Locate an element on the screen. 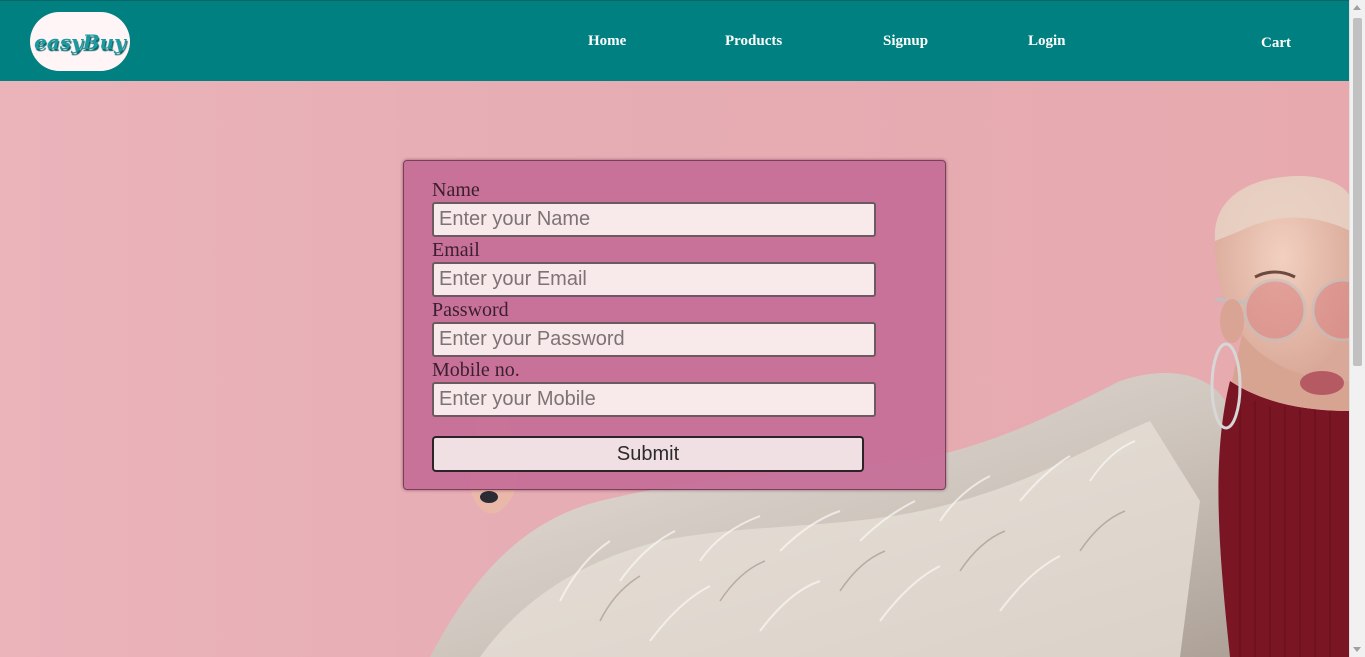 This screenshot has height=657, width=1365. nav-link-signup: Signup is located at coordinates (905, 41).